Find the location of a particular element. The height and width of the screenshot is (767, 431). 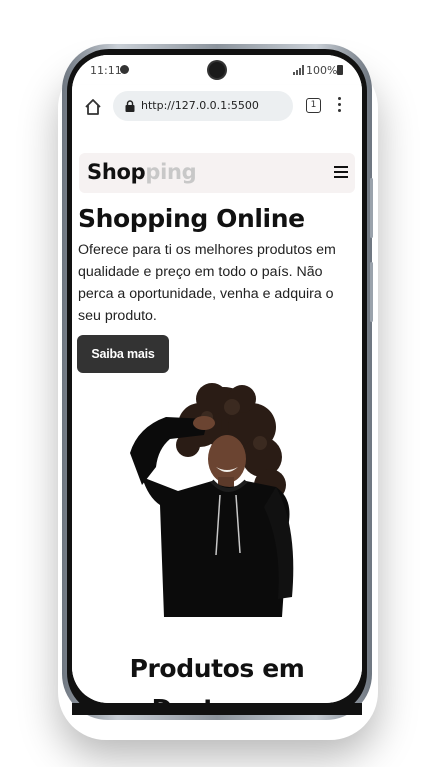

tabs-counter-icon: 1 is located at coordinates (313, 105).